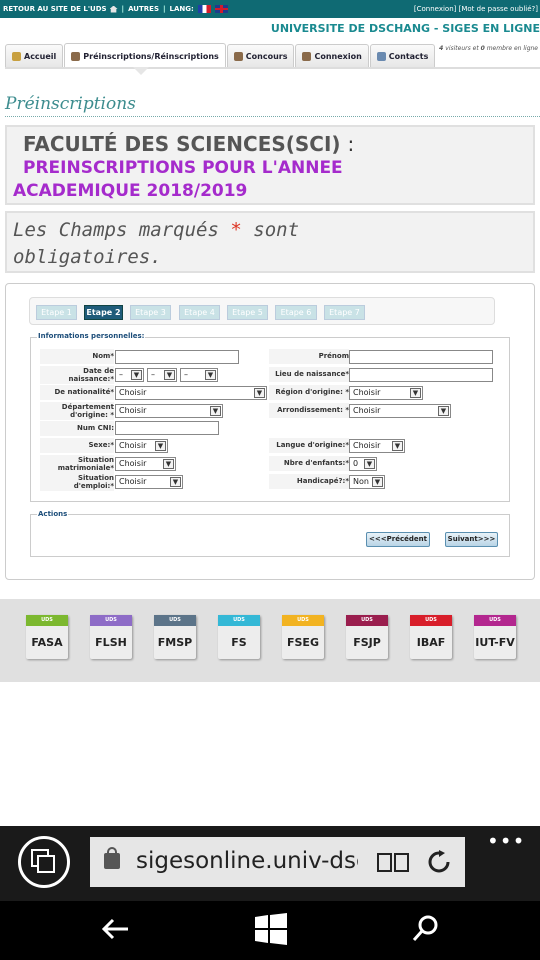 Image resolution: width=540 pixels, height=960 pixels. What do you see at coordinates (95, 478) in the screenshot?
I see `label-line: Situation` at bounding box center [95, 478].